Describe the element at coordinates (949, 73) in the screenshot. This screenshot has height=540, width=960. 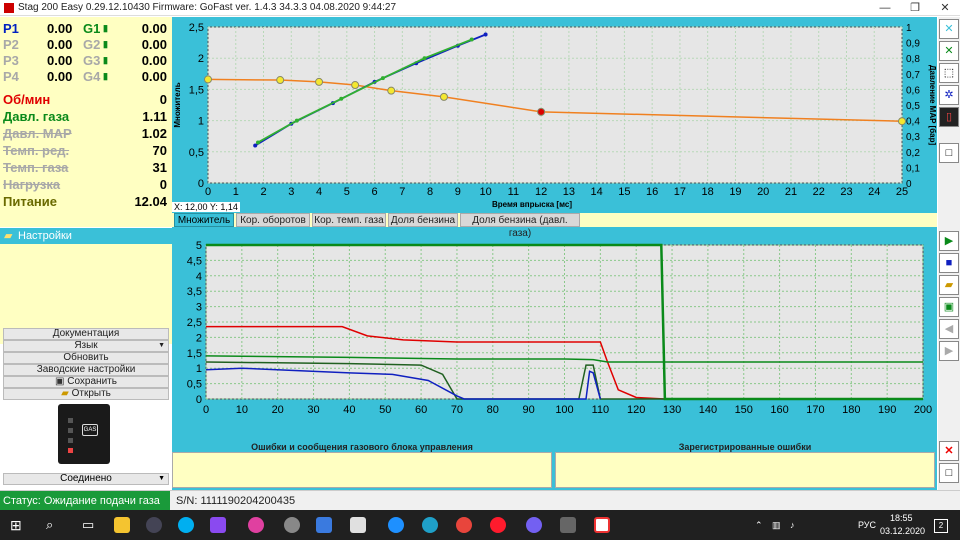
I see `select-area-icon: ⬚` at that location.